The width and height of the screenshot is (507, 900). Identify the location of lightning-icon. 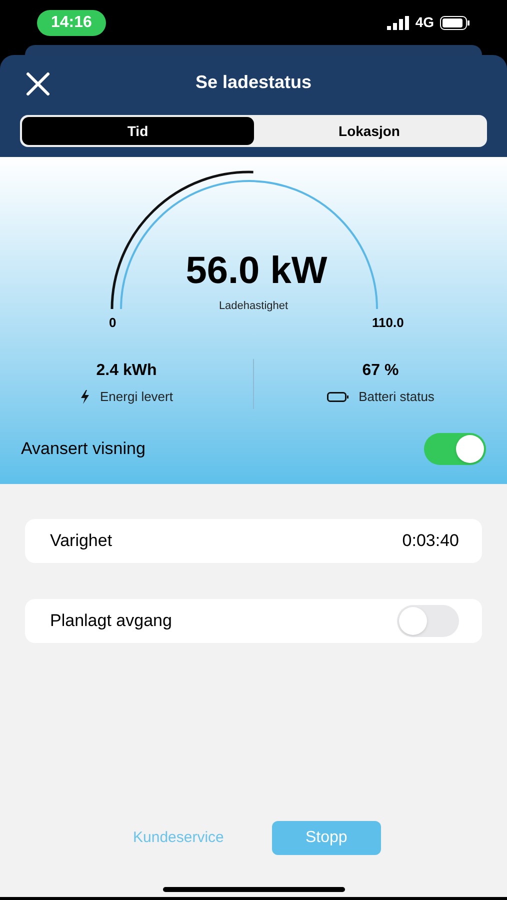
(85, 397).